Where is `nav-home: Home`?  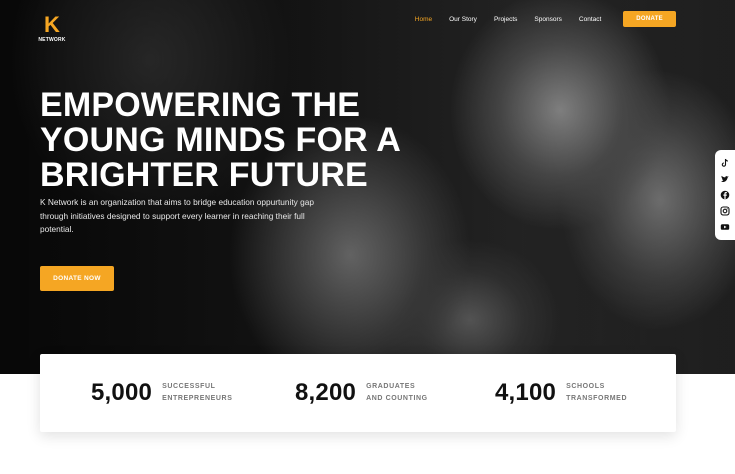
nav-home: Home is located at coordinates (423, 19).